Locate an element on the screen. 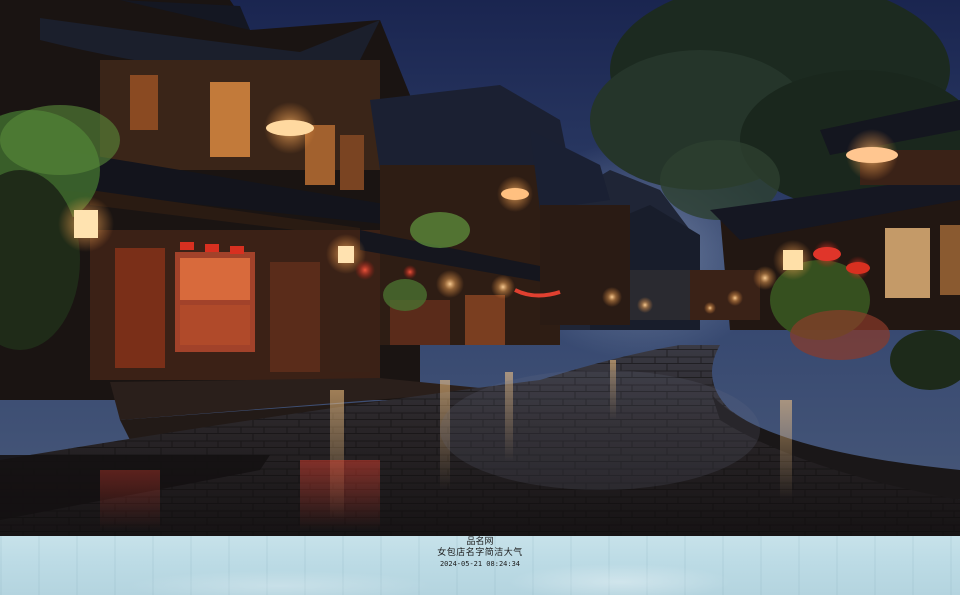 Image resolution: width=960 pixels, height=595 pixels. site-name: 品名网 is located at coordinates (480, 542).